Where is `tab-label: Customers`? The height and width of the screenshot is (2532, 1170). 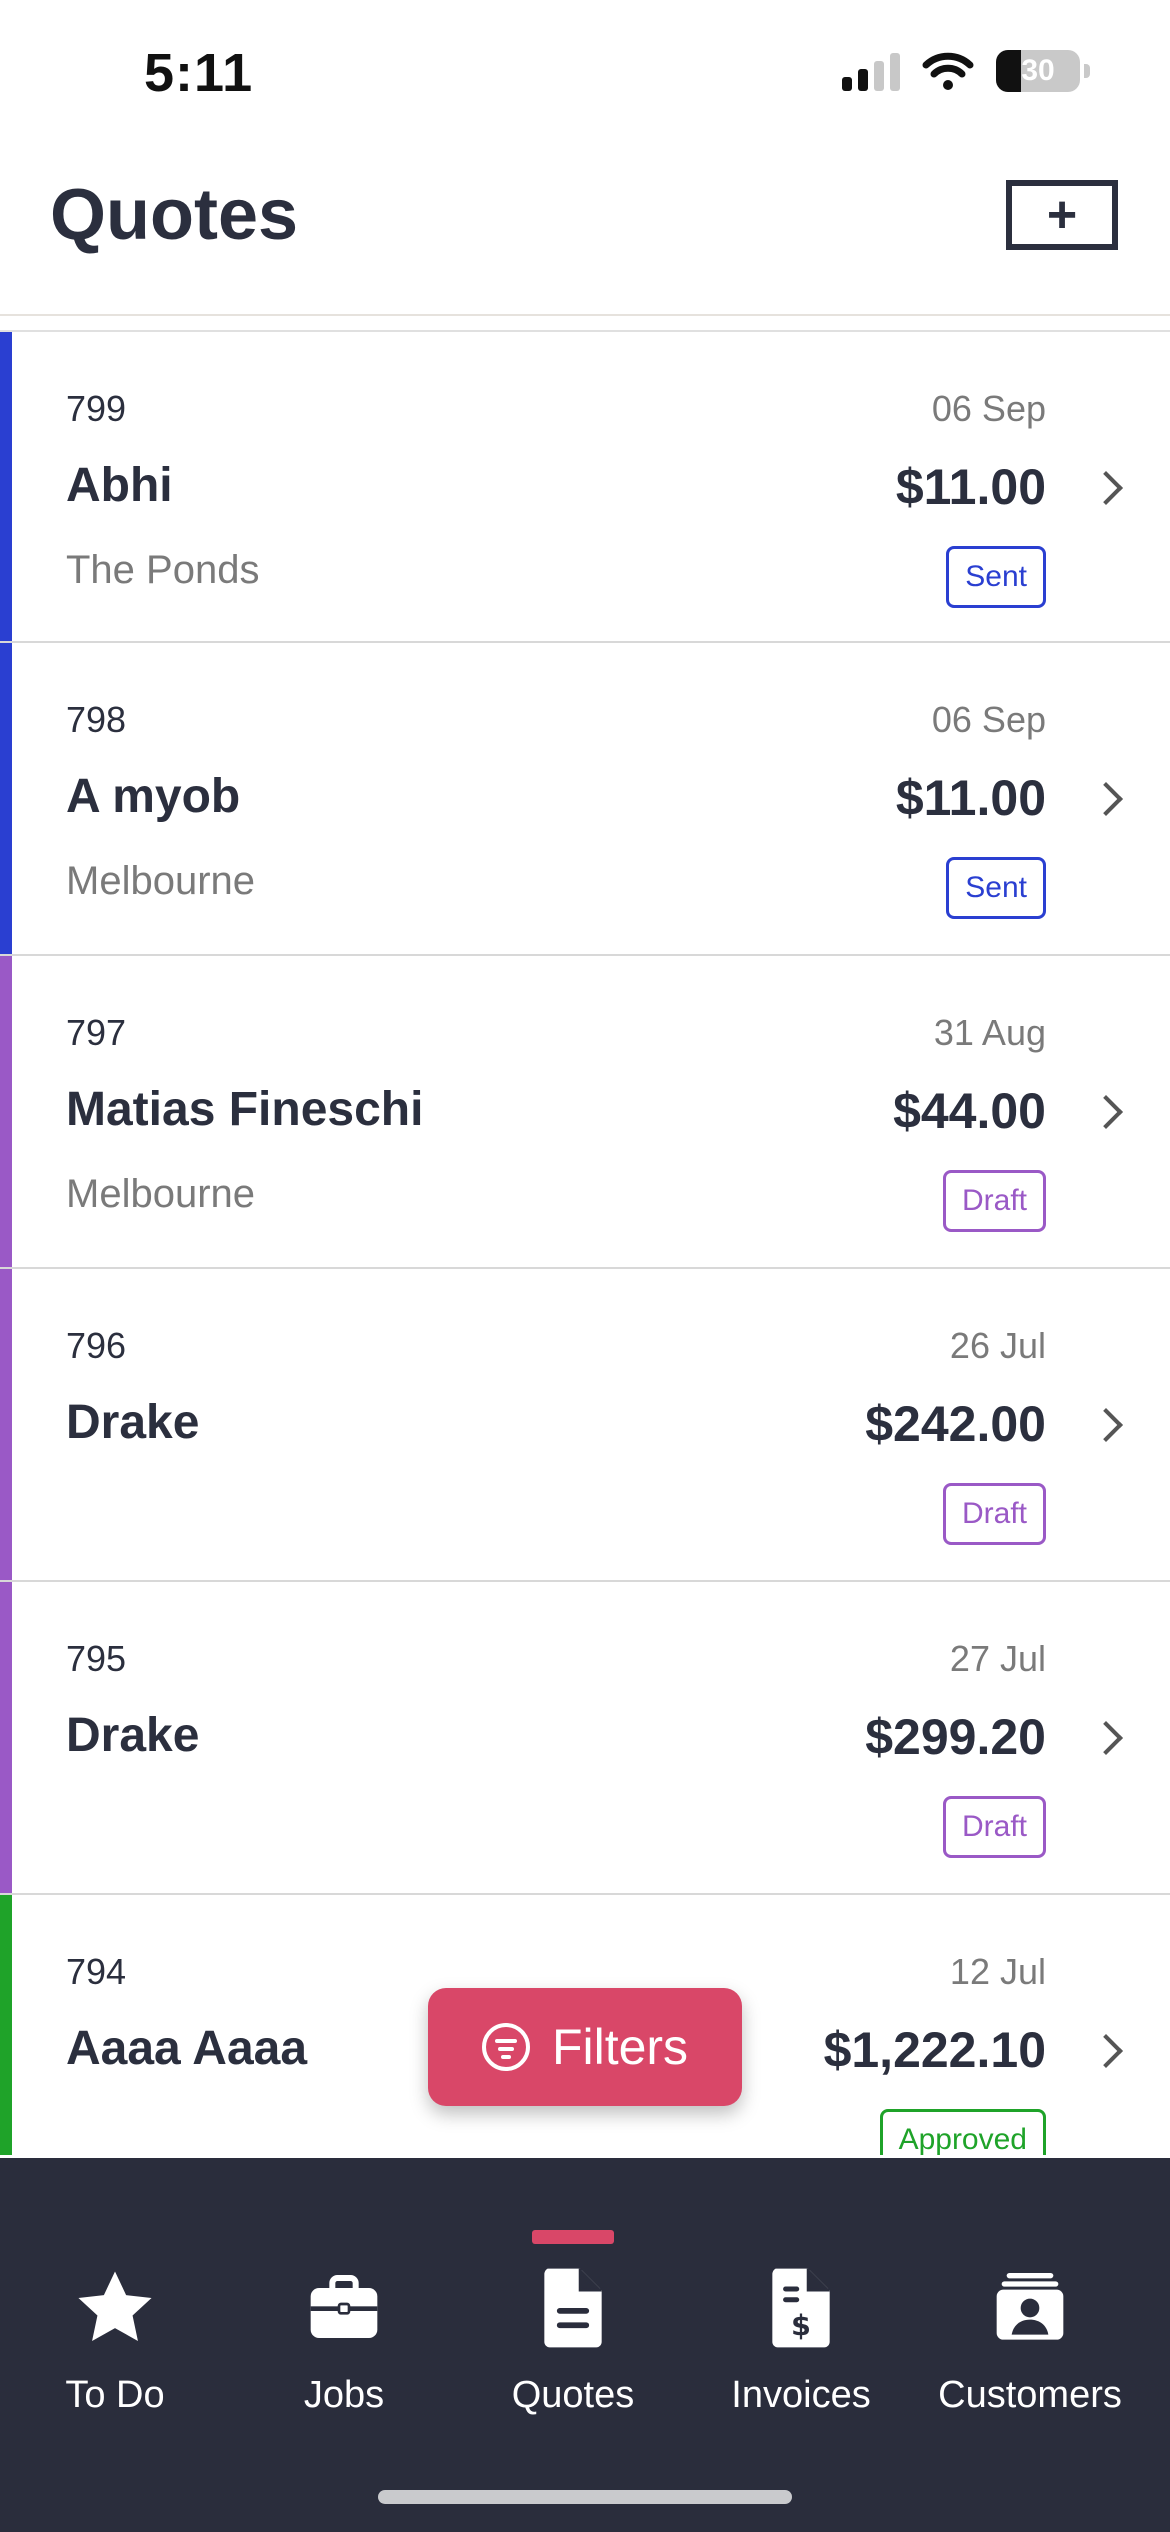 tab-label: Customers is located at coordinates (1030, 2395).